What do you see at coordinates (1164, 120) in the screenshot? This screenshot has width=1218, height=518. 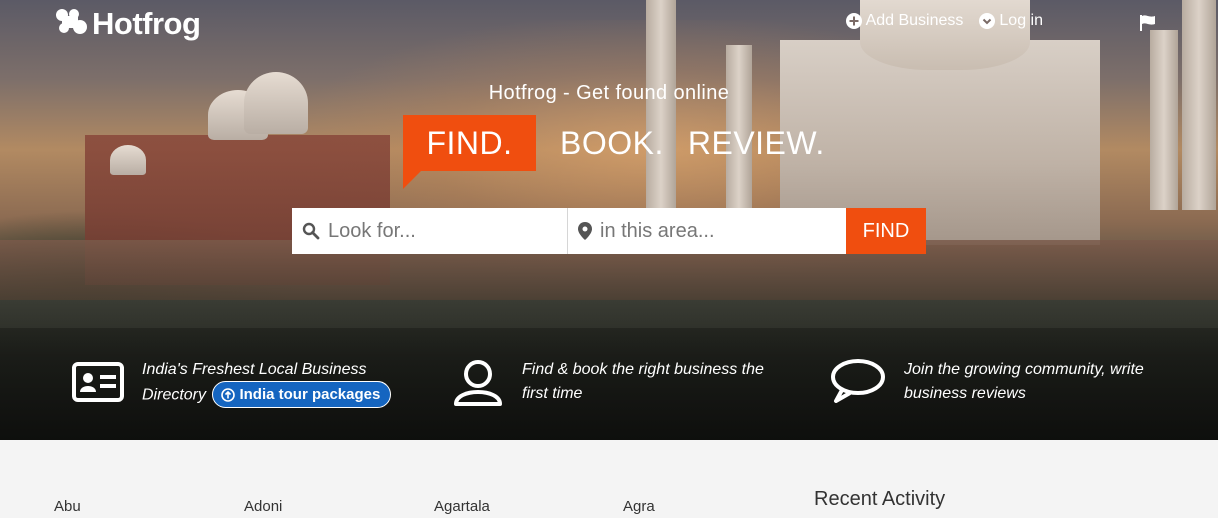 I see `hero-minaret` at bounding box center [1164, 120].